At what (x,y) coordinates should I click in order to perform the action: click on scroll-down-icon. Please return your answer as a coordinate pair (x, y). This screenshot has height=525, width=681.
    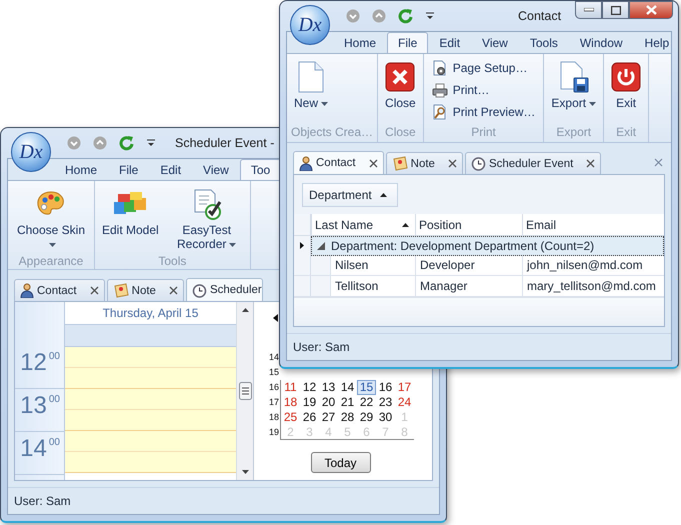
    Looking at the image, I should click on (245, 472).